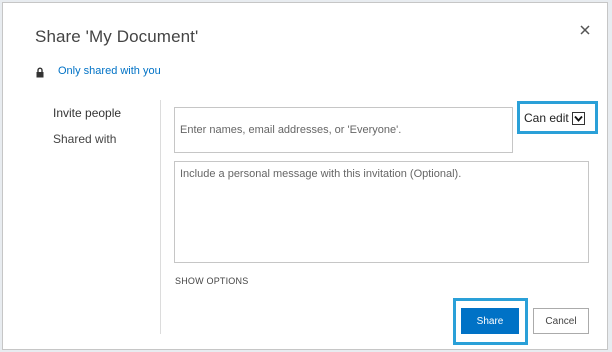  Describe the element at coordinates (578, 118) in the screenshot. I see `chevron-down-icon` at that location.